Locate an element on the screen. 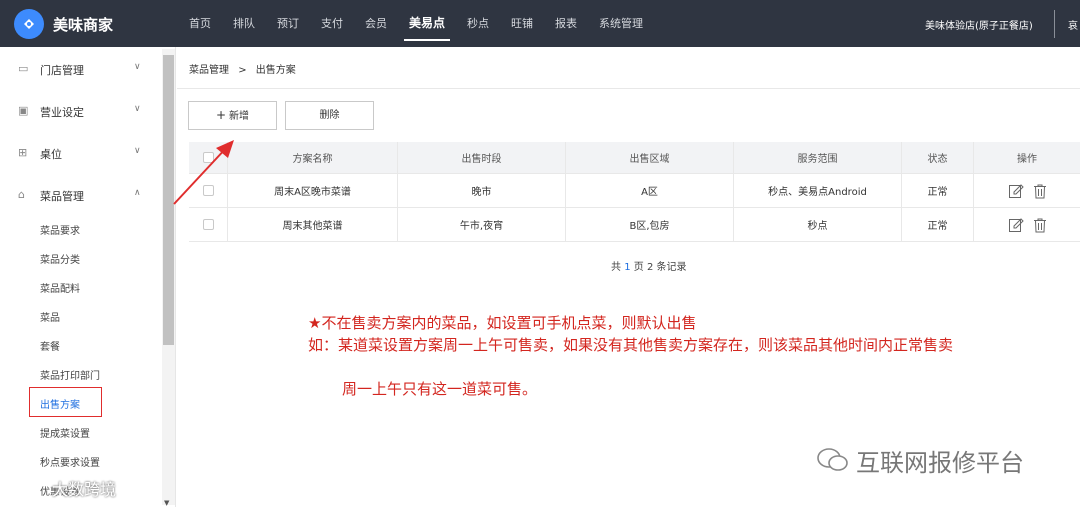  row-checkbox is located at coordinates (208, 224).